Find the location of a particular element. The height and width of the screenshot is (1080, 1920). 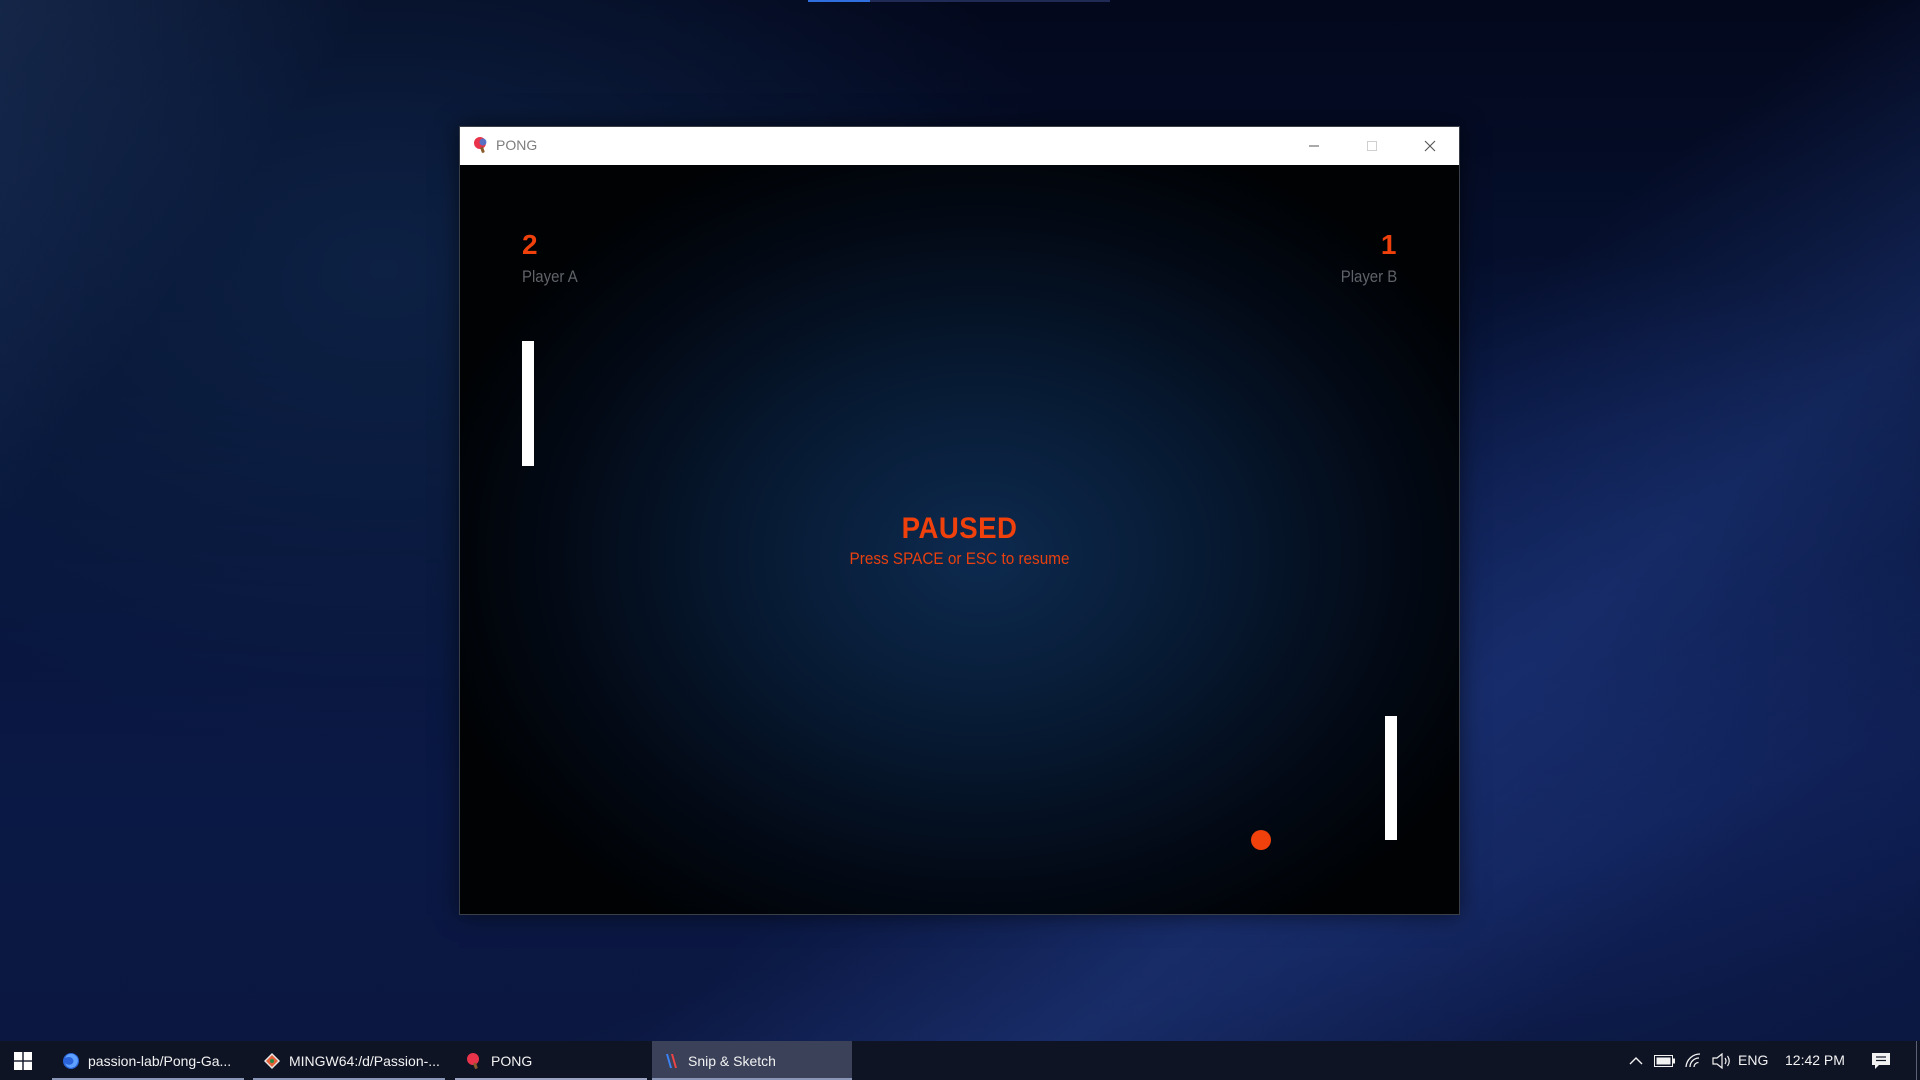

start-button is located at coordinates (23, 1060).